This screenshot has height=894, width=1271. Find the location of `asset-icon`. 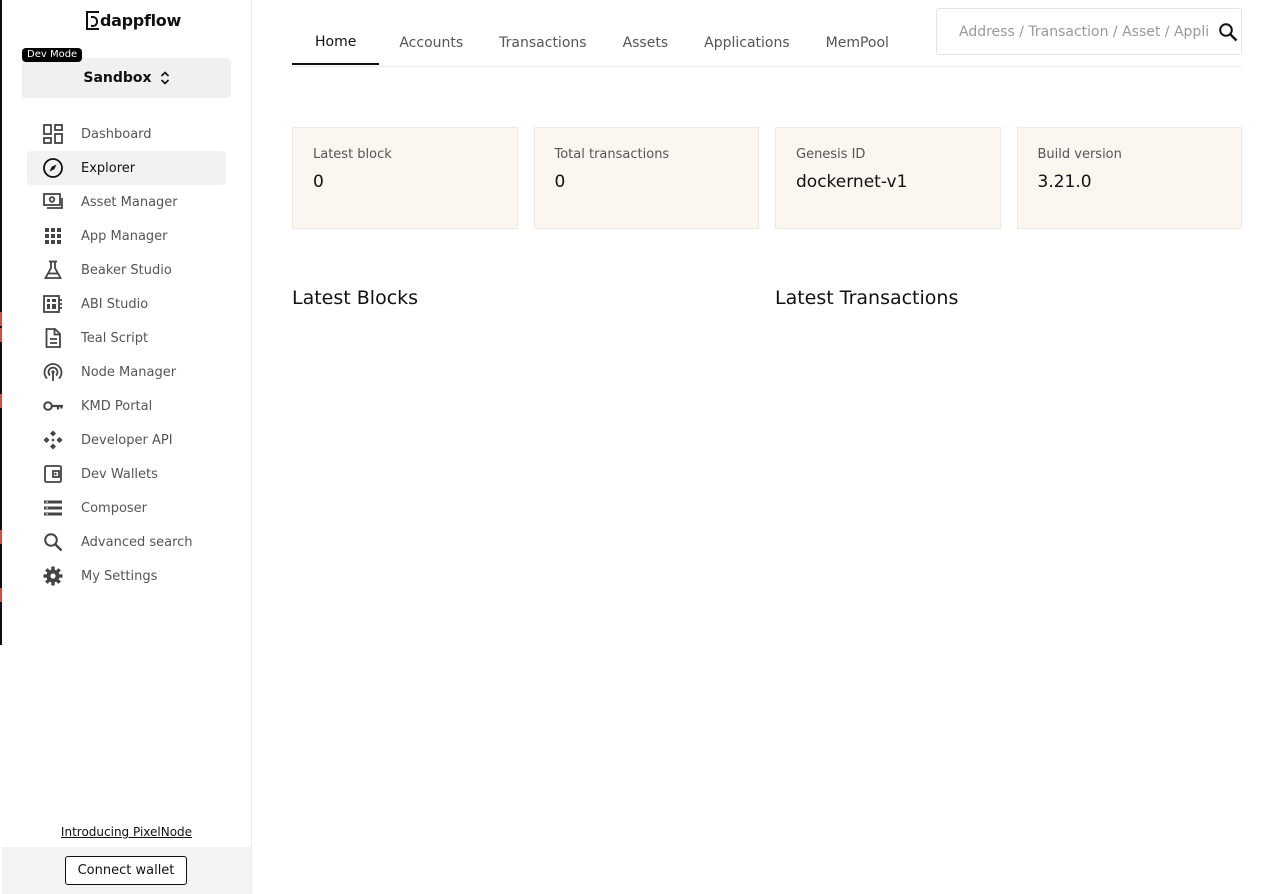

asset-icon is located at coordinates (53, 202).